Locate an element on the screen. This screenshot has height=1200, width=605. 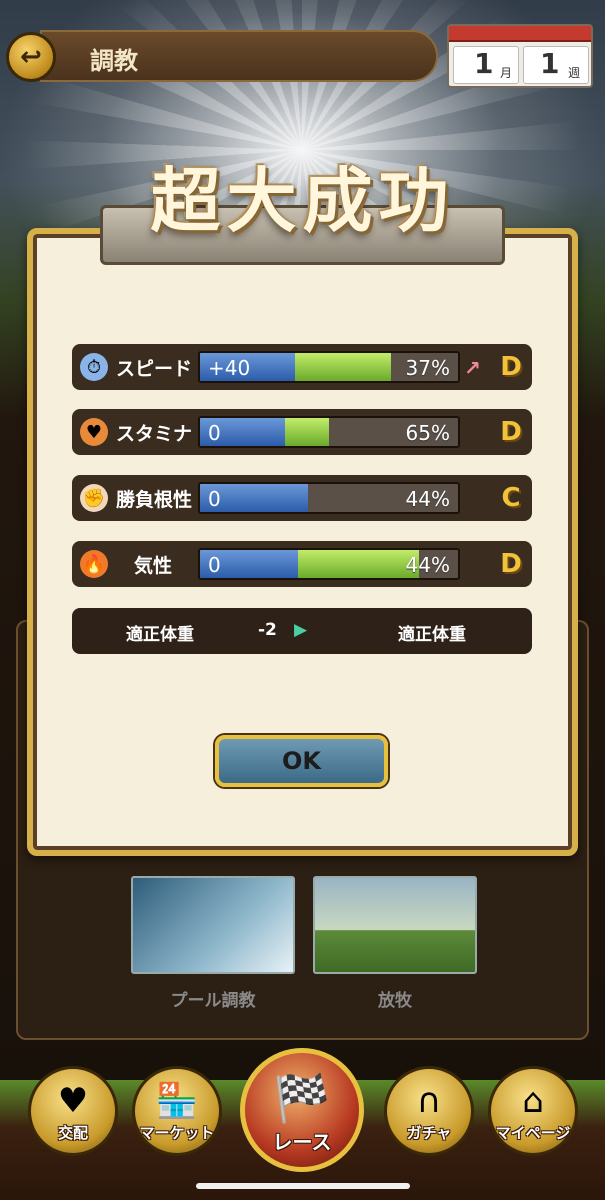
stat-row-temperament: 🔥 気性 0 44% D is located at coordinates (302, 564).